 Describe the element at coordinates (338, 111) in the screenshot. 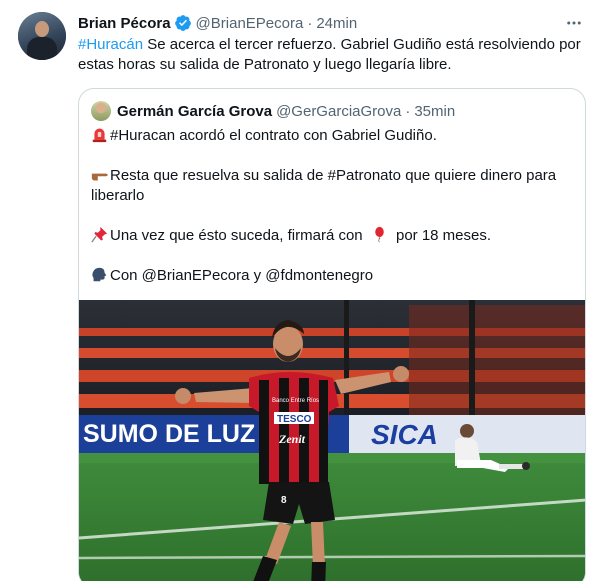

I see `quoted-author-handle: @GerGarciaGrova` at that location.